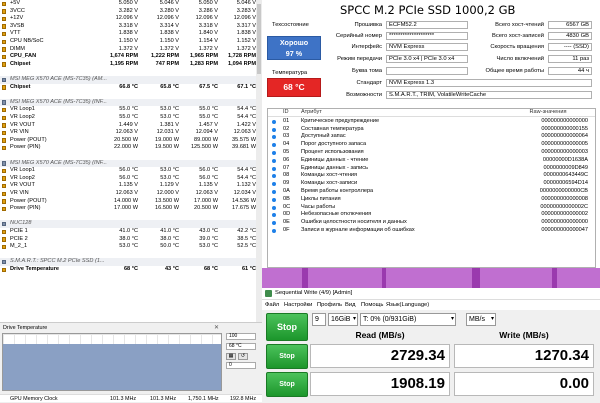  I want to click on smart-row: 07 Единицы данных - запись 0000000009D849, so click(431, 169).